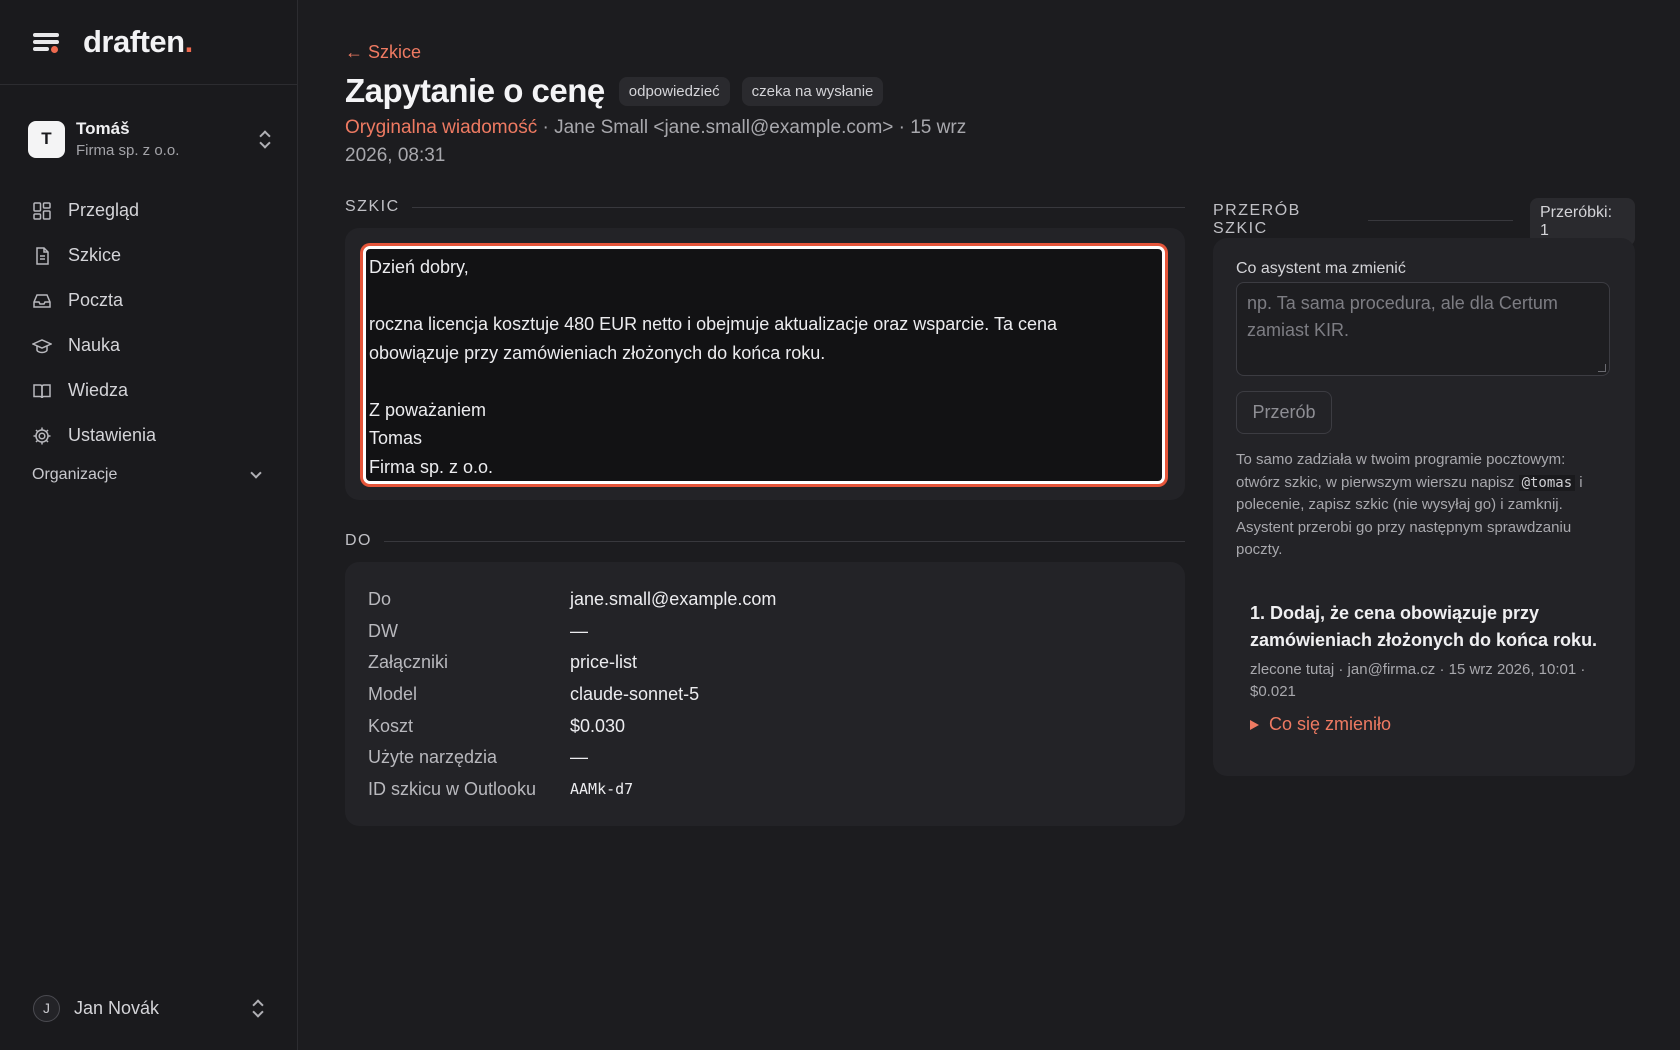 Image resolution: width=1680 pixels, height=1050 pixels. Describe the element at coordinates (42, 346) in the screenshot. I see `graduation-cap-icon` at that location.